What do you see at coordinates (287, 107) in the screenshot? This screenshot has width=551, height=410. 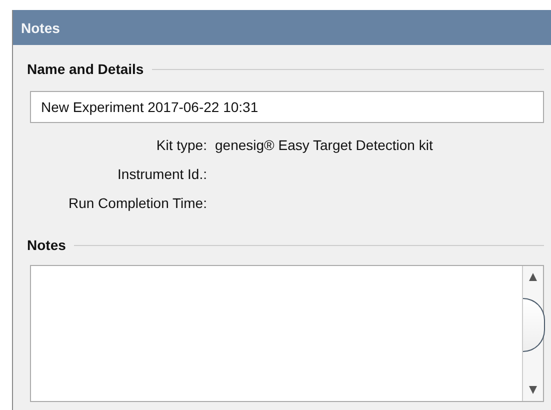 I see `name-input-field: New Experiment 2017-06-22 10:31` at bounding box center [287, 107].